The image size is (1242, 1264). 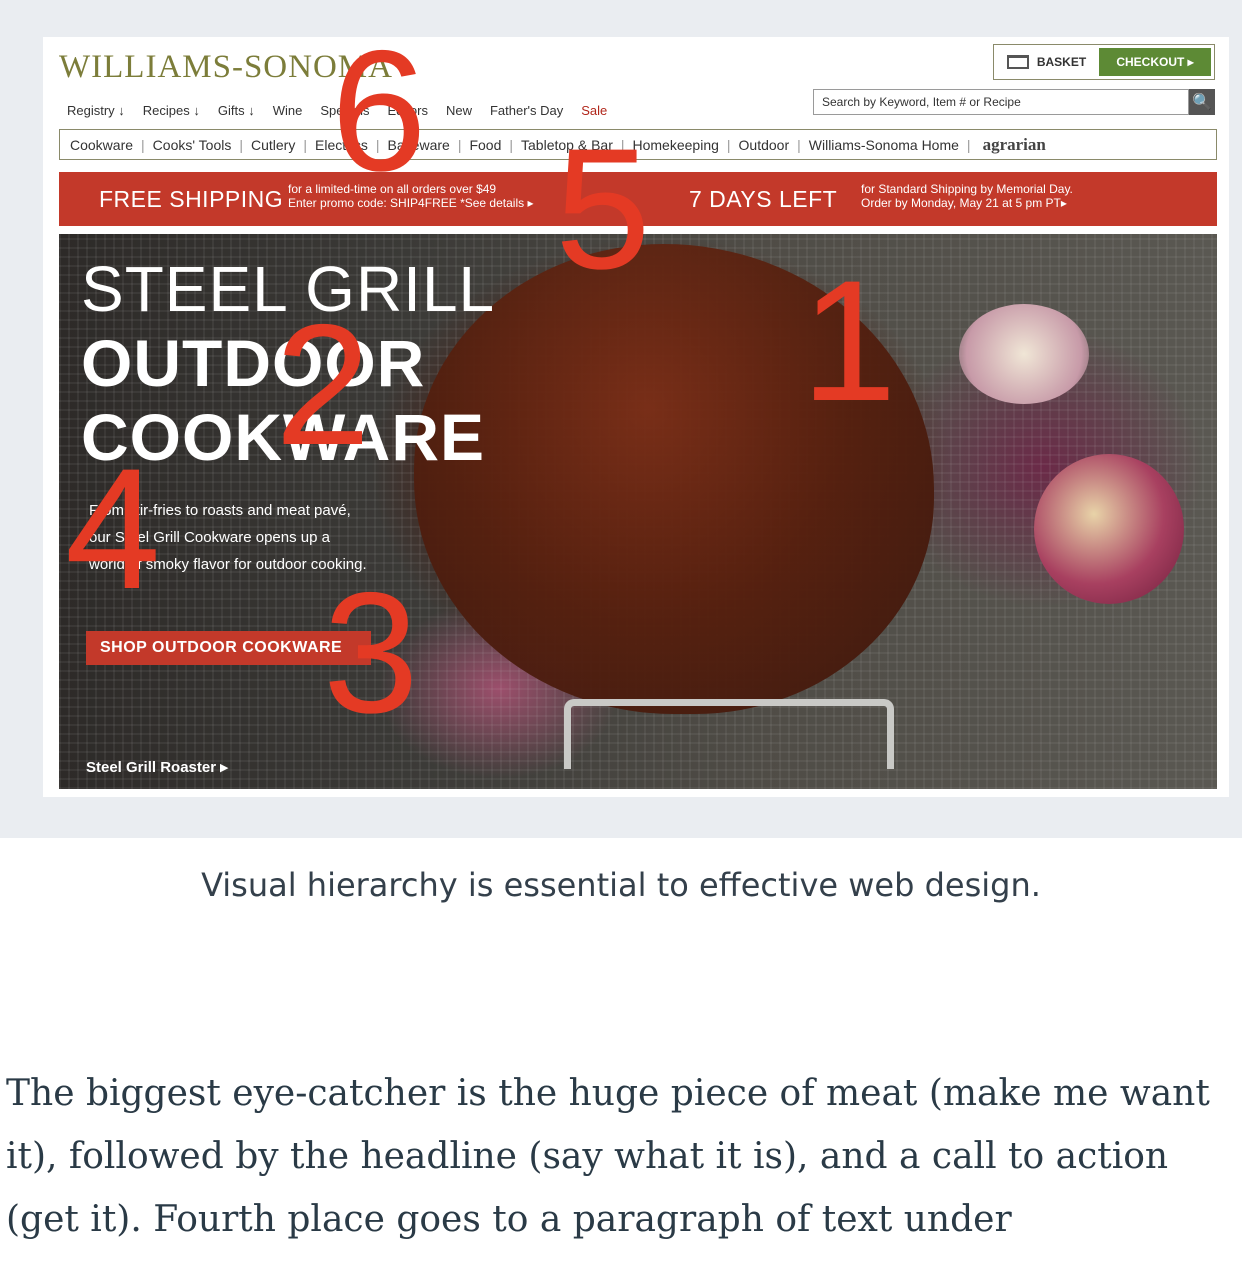 What do you see at coordinates (379, 122) in the screenshot?
I see `hierarchy-number-6: 6` at bounding box center [379, 122].